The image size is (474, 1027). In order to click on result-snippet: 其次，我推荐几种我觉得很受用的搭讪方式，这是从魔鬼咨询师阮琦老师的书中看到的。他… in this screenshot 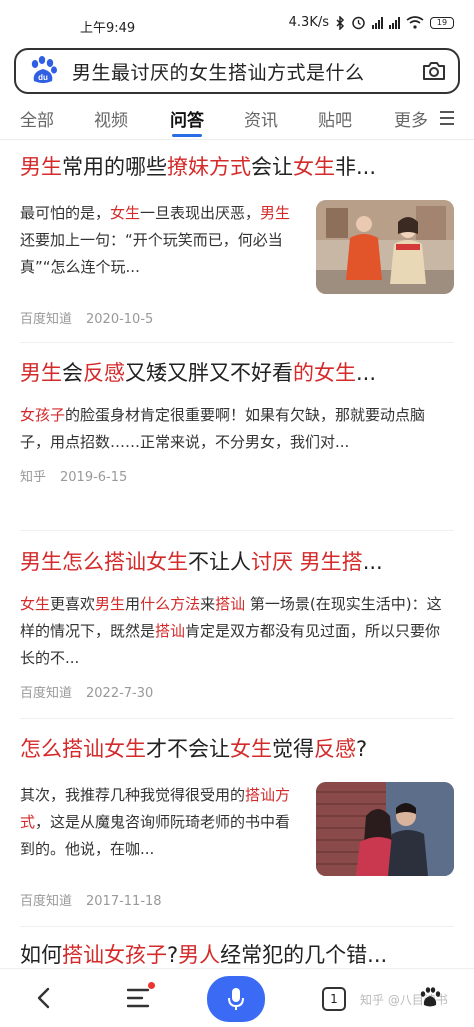, I will do `click(159, 829)`.